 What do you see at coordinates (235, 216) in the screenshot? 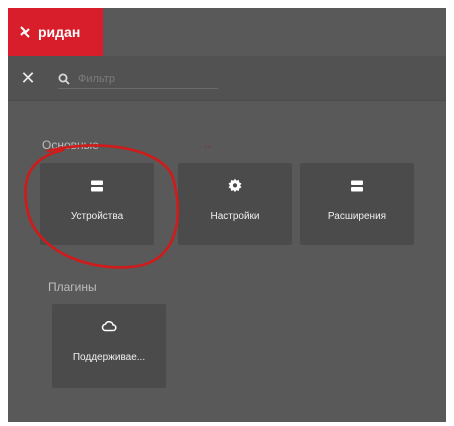
I see `tile-label: Настройки` at bounding box center [235, 216].